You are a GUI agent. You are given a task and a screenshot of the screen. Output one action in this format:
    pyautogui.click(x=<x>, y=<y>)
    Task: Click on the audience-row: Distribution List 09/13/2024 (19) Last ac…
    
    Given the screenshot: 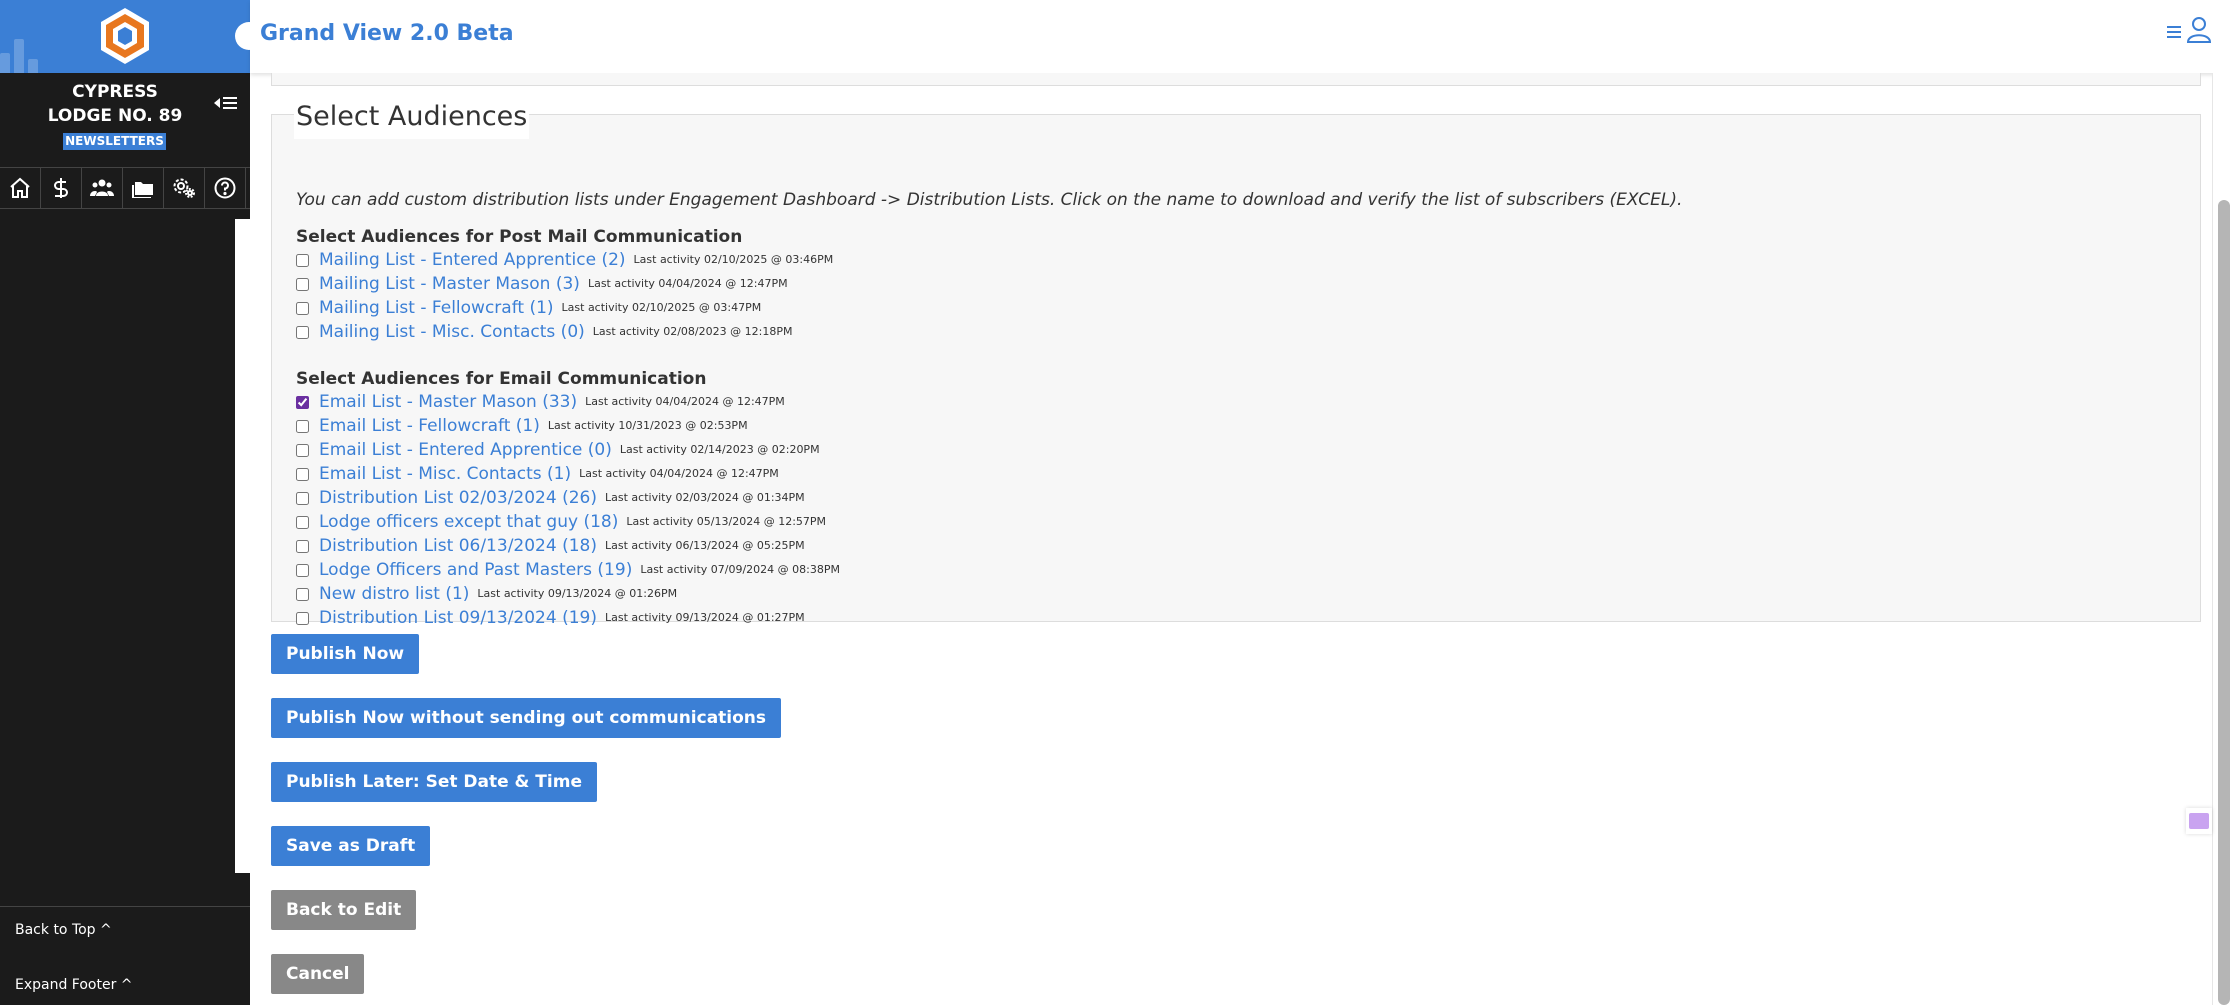 What is the action you would take?
    pyautogui.click(x=989, y=618)
    